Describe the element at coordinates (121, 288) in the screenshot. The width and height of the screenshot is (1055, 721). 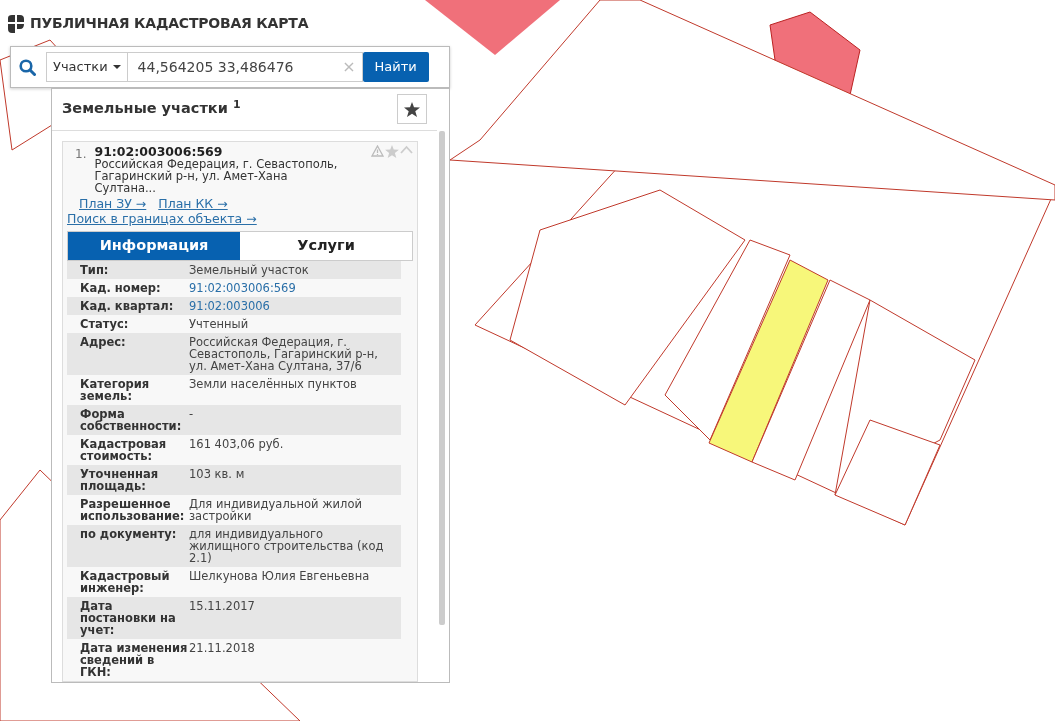
I see `field-label: Кад. номер:` at that location.